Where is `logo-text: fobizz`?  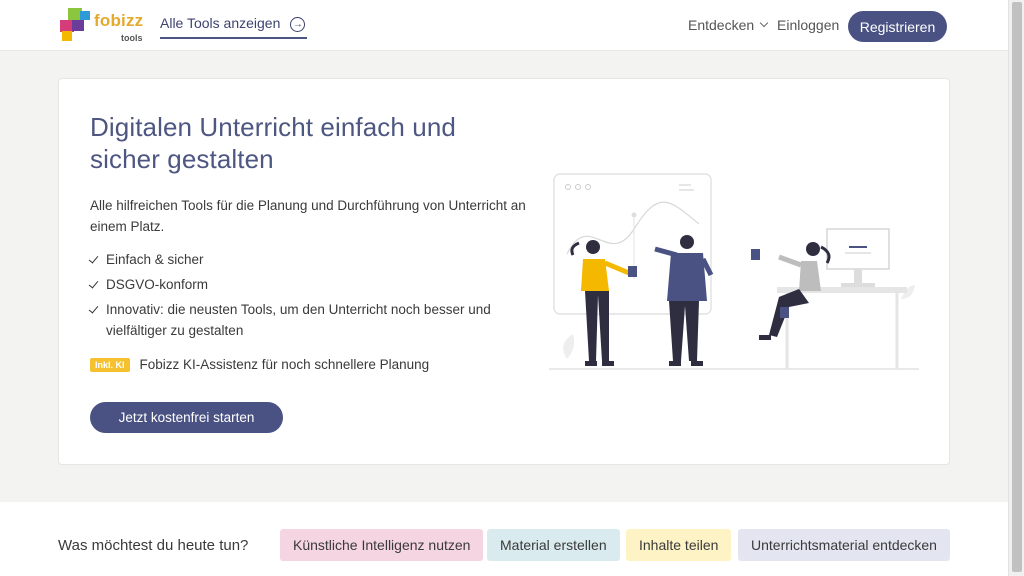
logo-text: fobizz is located at coordinates (119, 20).